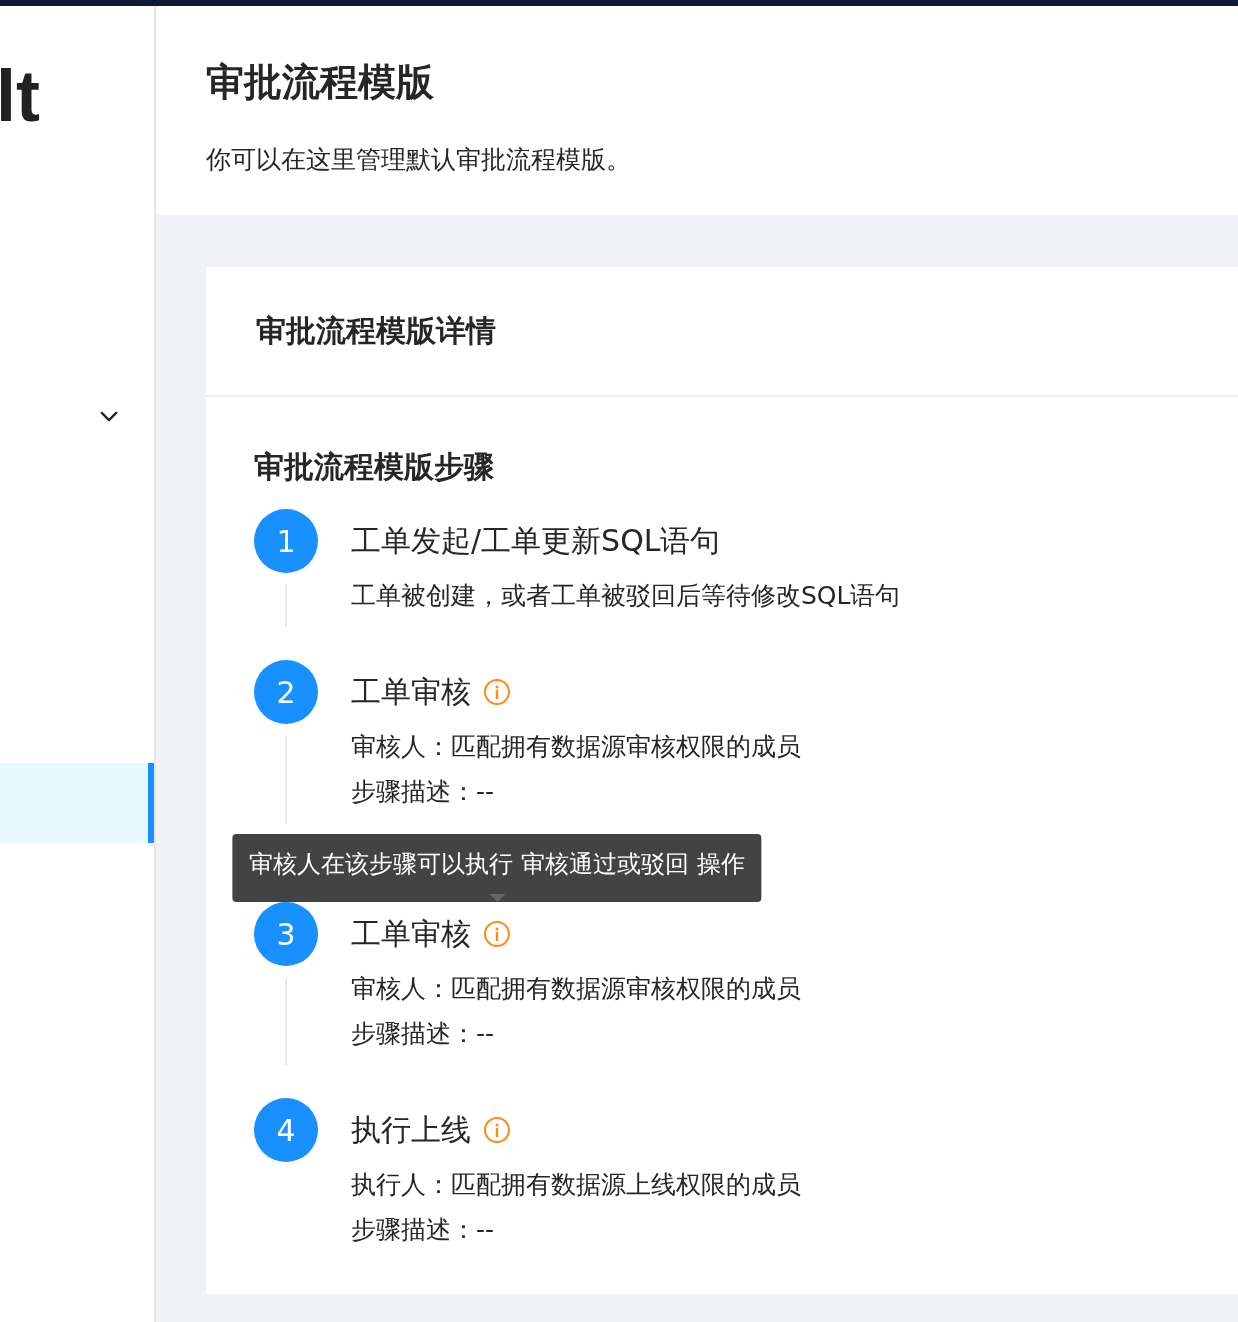  What do you see at coordinates (286, 934) in the screenshot?
I see `step-number: 3` at bounding box center [286, 934].